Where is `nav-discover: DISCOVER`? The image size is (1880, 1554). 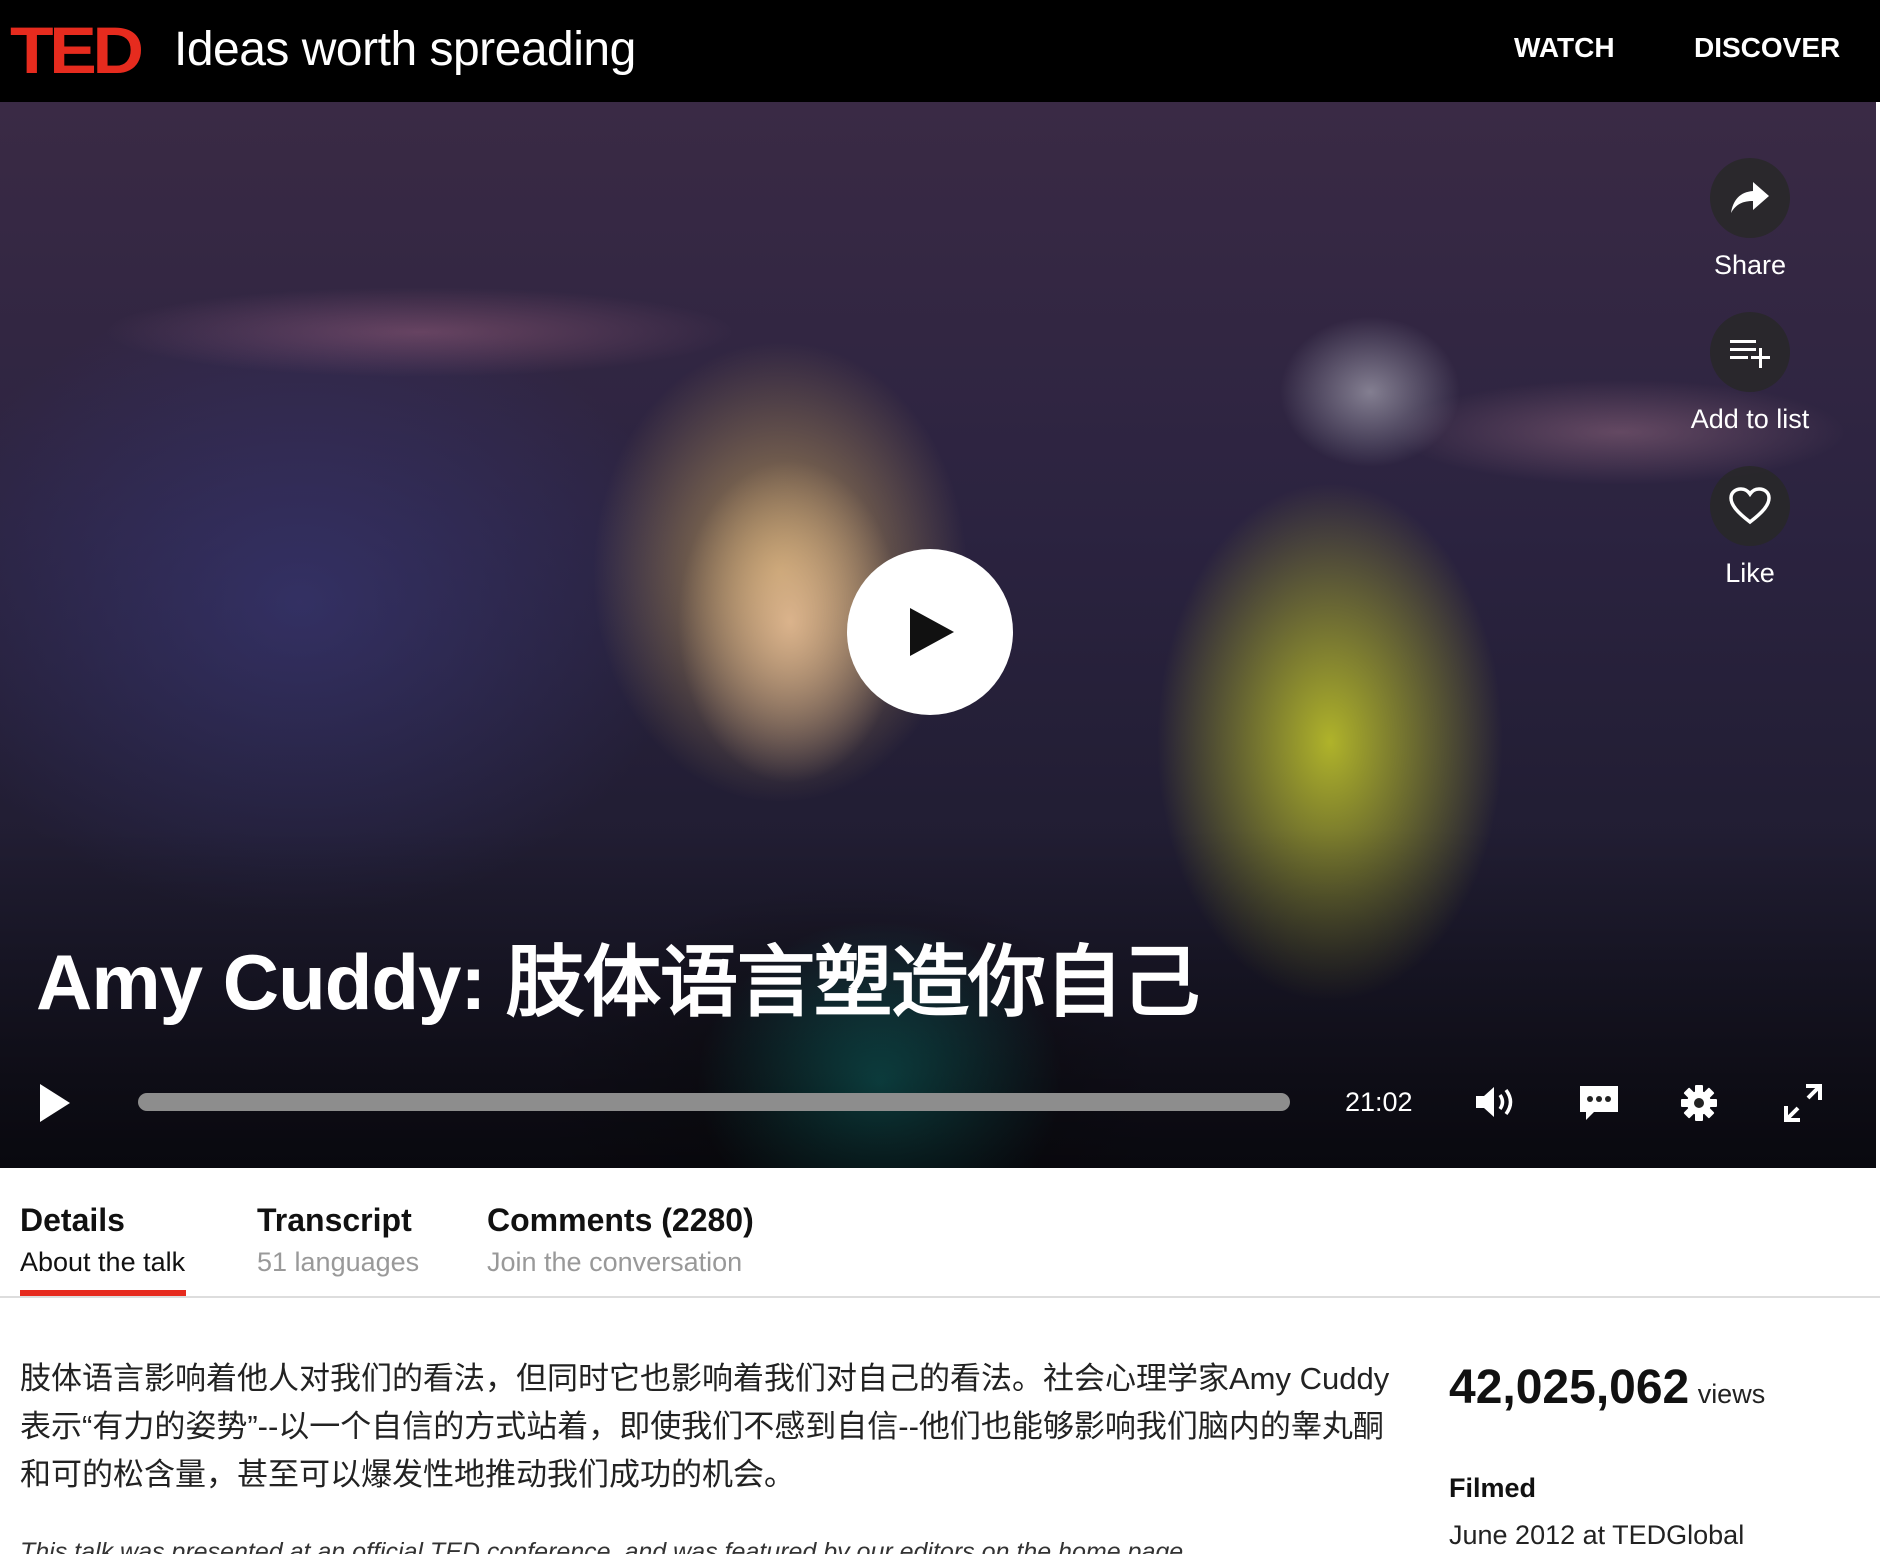 nav-discover: DISCOVER is located at coordinates (1767, 48).